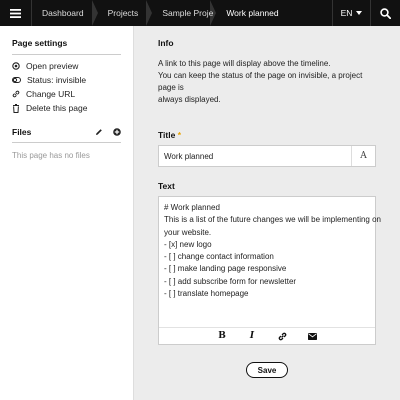  I want to click on language-selector: EN, so click(351, 13).